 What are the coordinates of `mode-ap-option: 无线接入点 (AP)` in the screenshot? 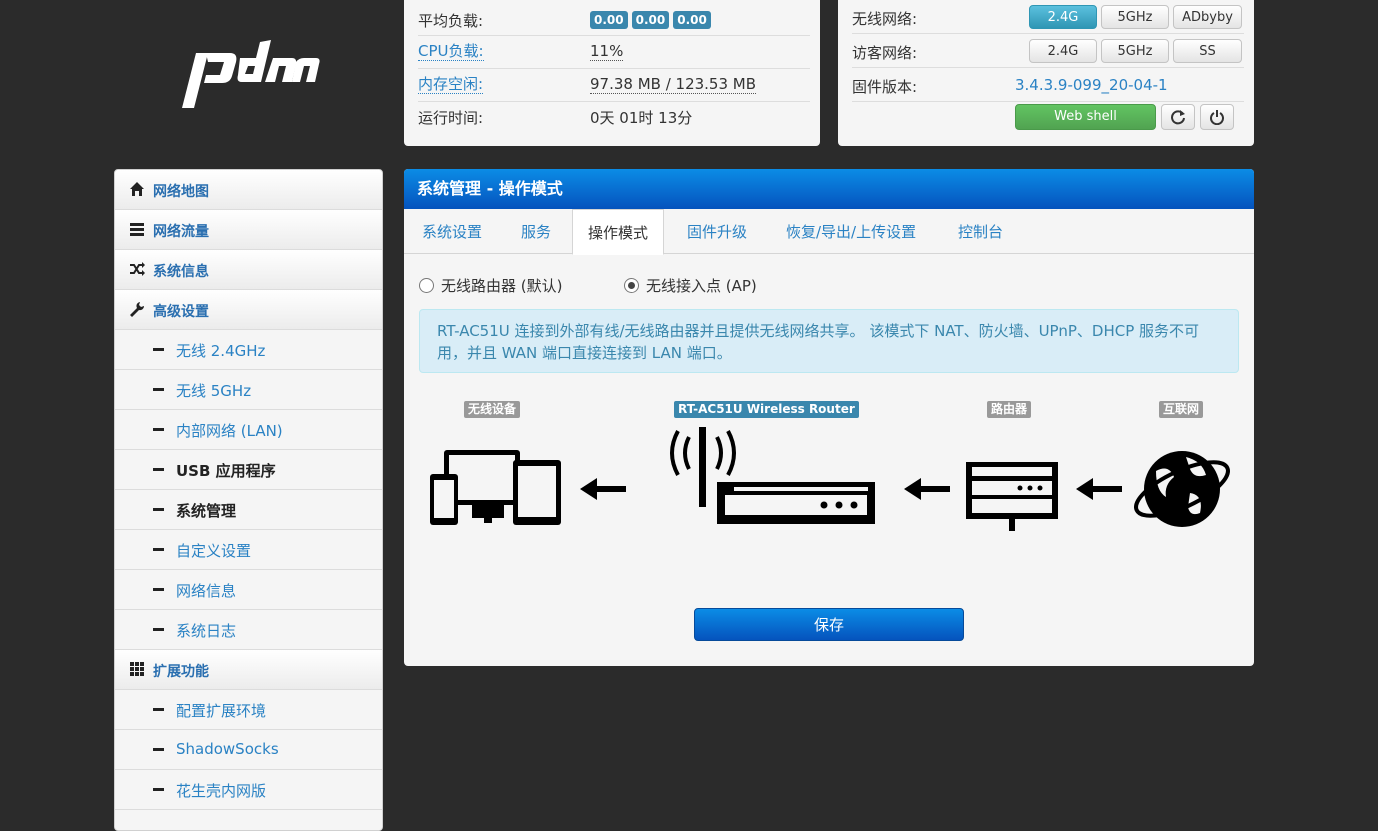 It's located at (690, 285).